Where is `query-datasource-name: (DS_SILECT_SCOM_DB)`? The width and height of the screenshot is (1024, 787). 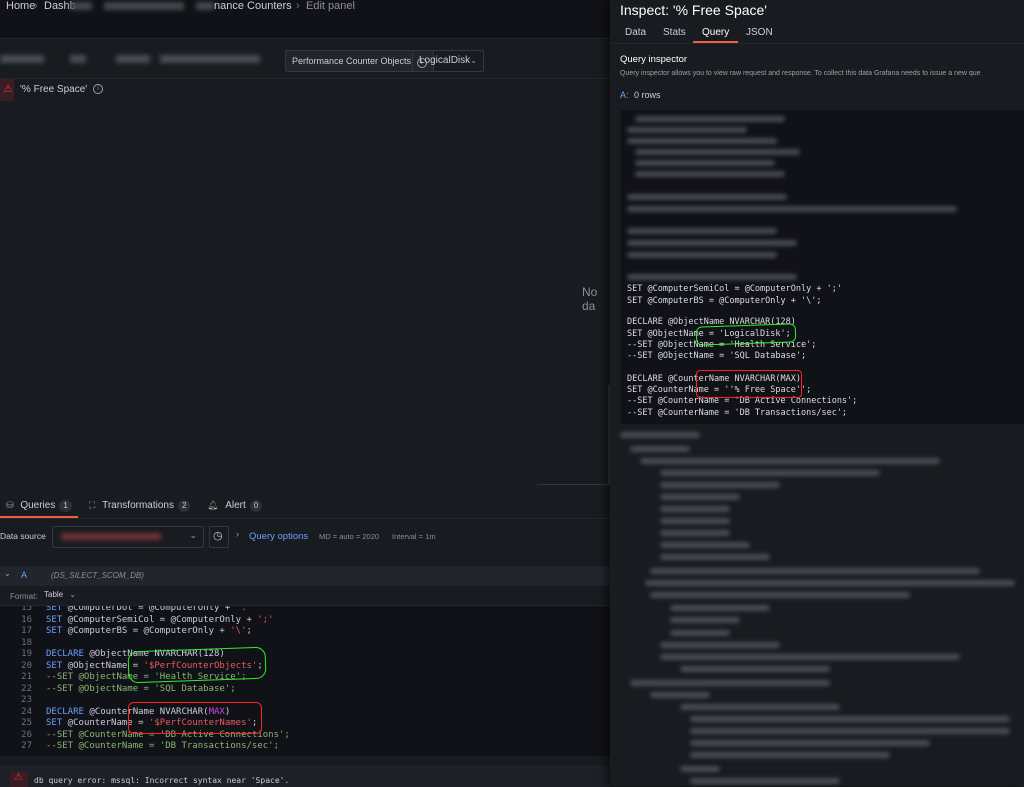
query-datasource-name: (DS_SILECT_SCOM_DB) is located at coordinates (97, 575).